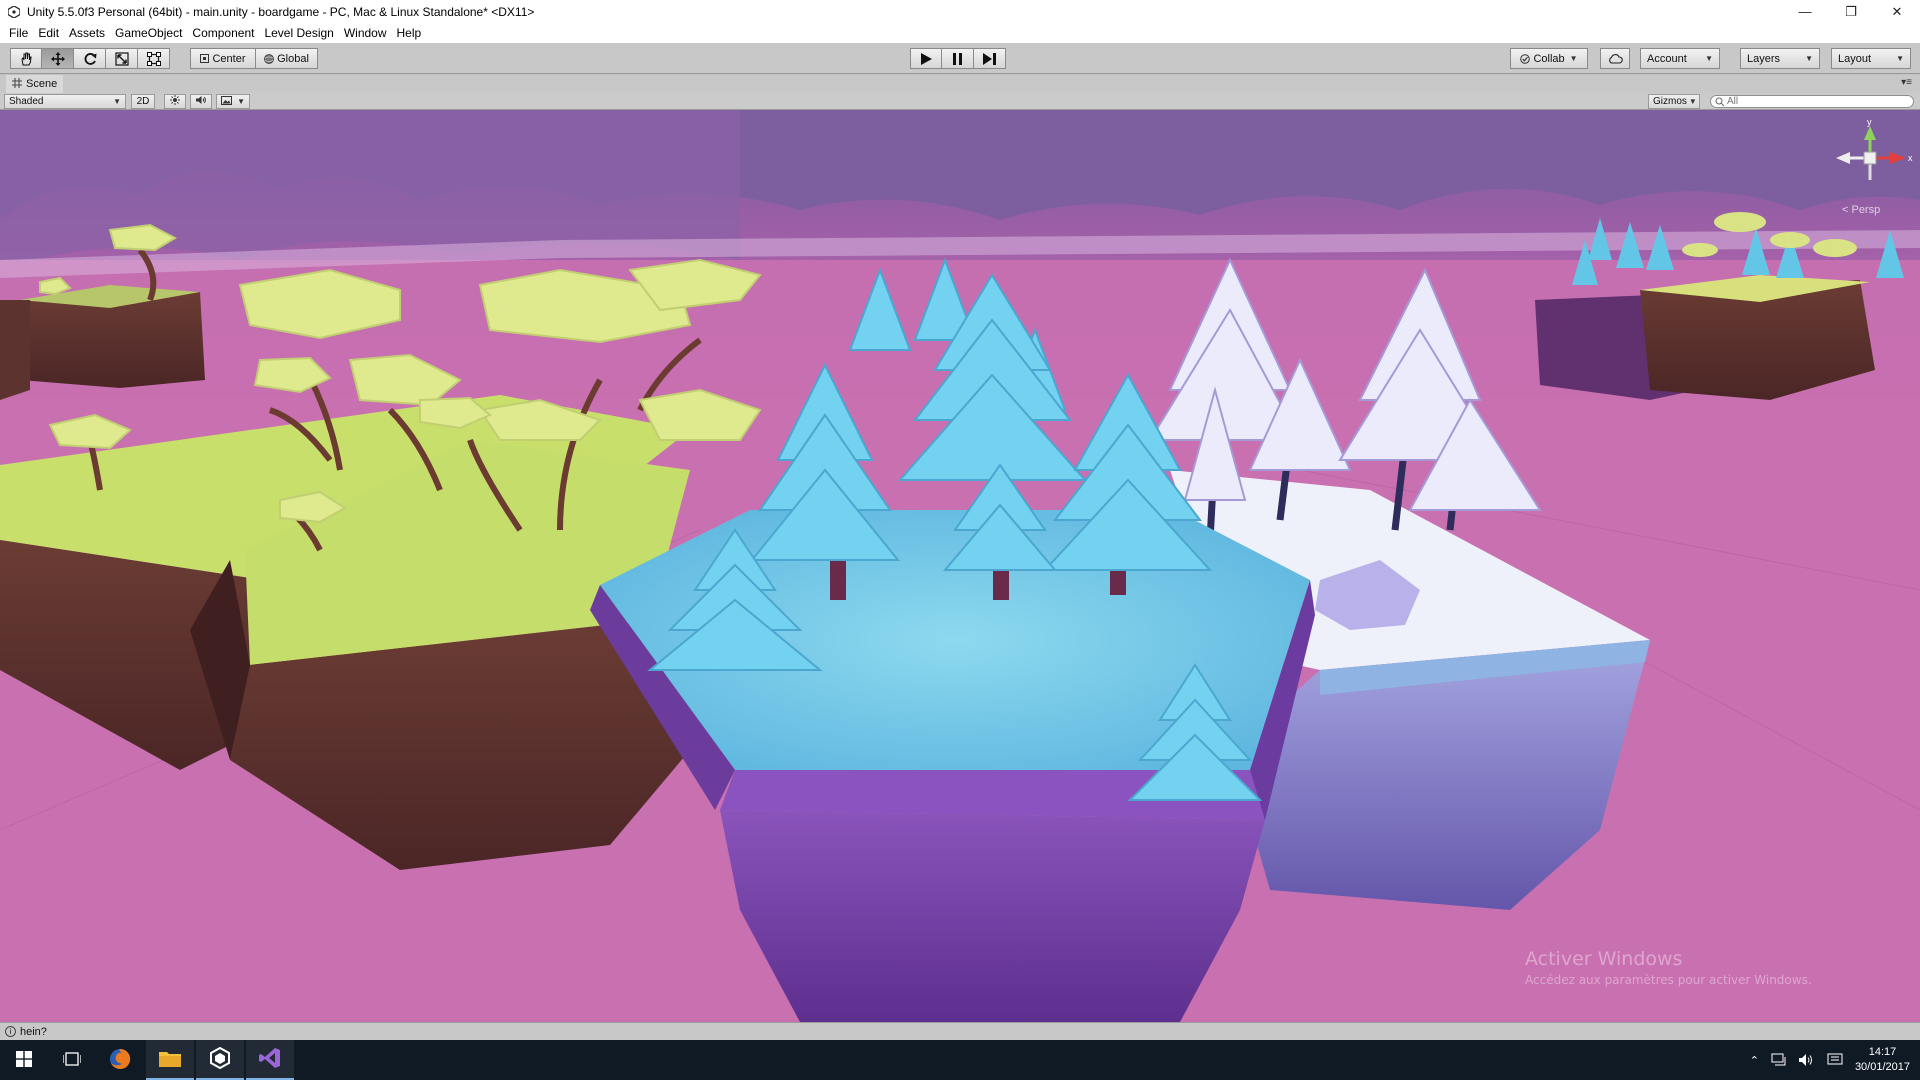 This screenshot has height=1080, width=1920. I want to click on menu-help: Help, so click(409, 33).